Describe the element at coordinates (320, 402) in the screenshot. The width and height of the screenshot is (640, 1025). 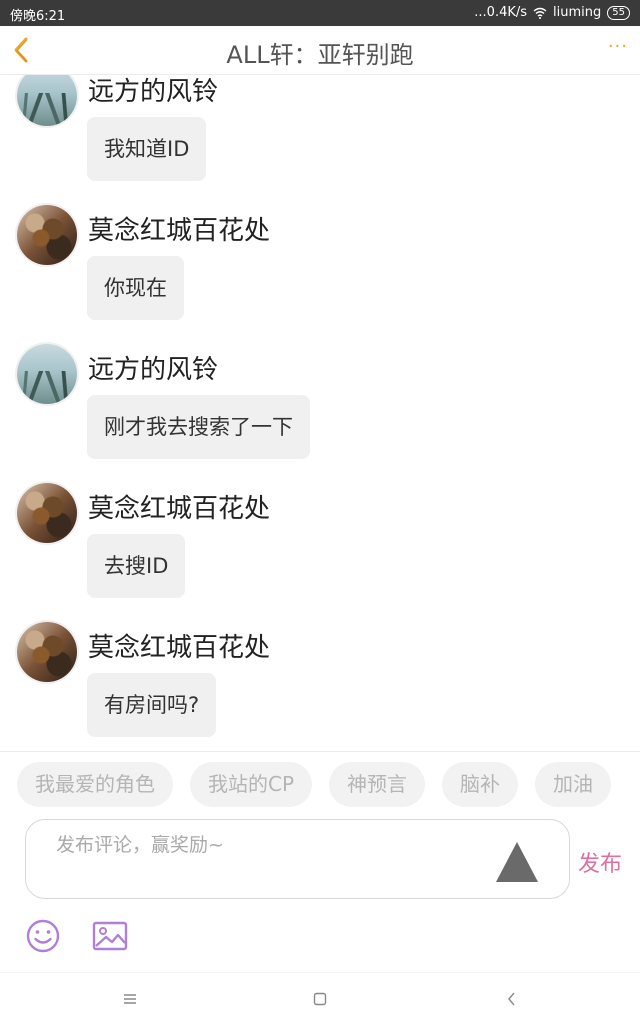
I see `message-item: 远方的风铃 刚才我去搜索了一下` at that location.